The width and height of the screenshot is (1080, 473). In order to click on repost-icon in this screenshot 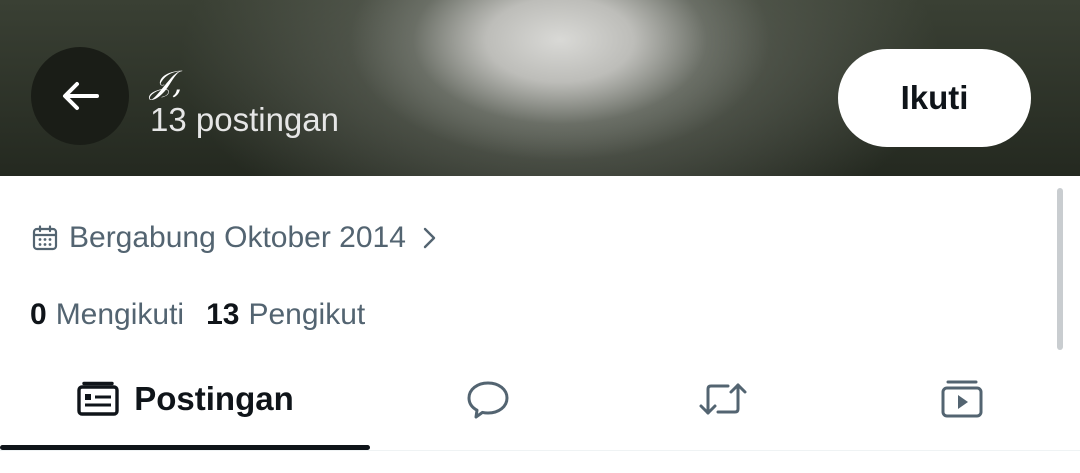, I will do `click(723, 399)`.